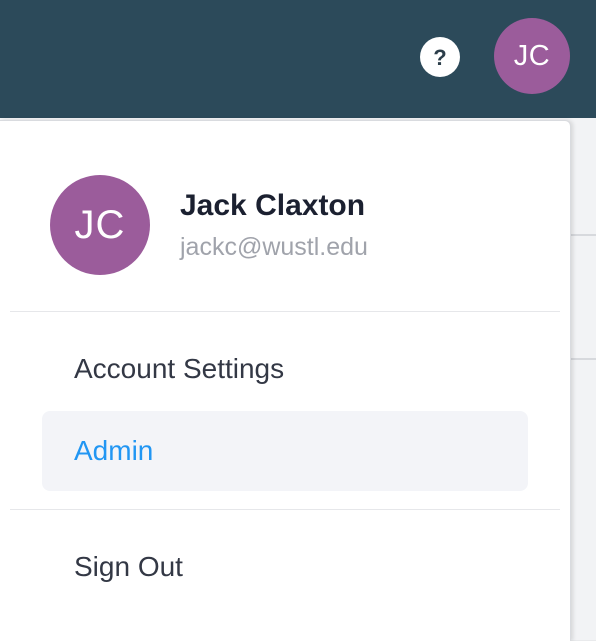 The height and width of the screenshot is (641, 596). What do you see at coordinates (285, 451) in the screenshot?
I see `admin-menu-item: Admin` at bounding box center [285, 451].